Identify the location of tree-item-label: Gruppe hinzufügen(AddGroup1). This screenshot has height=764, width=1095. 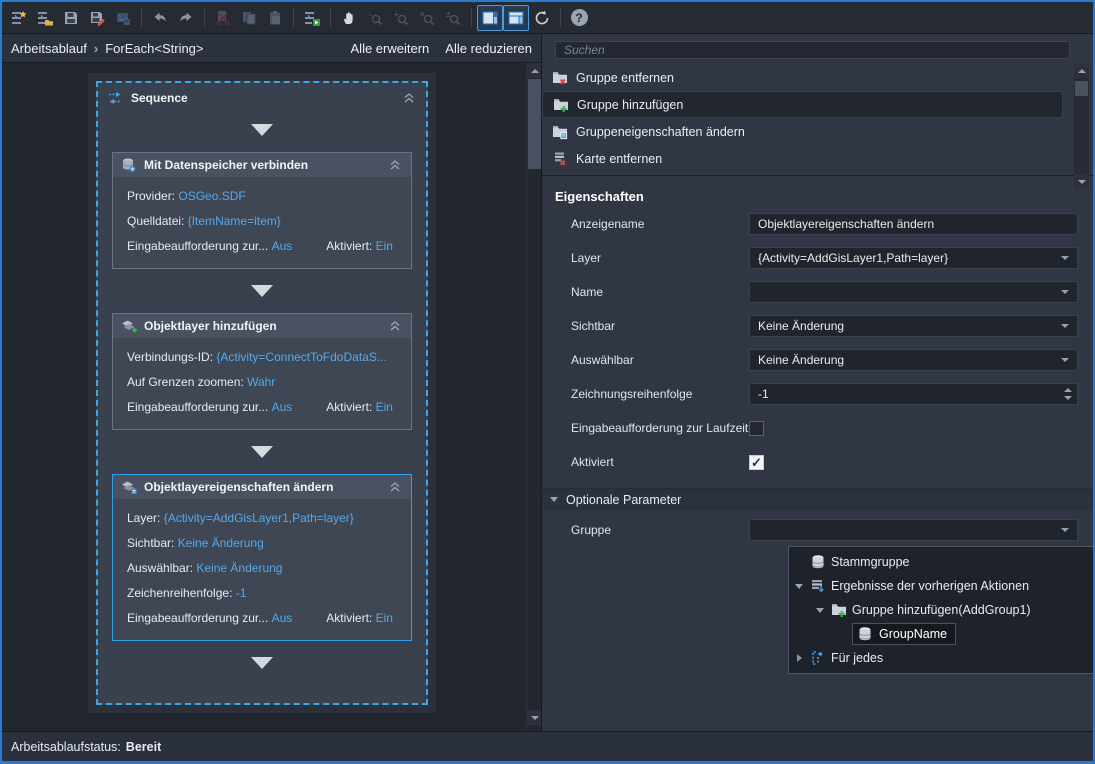
(941, 610).